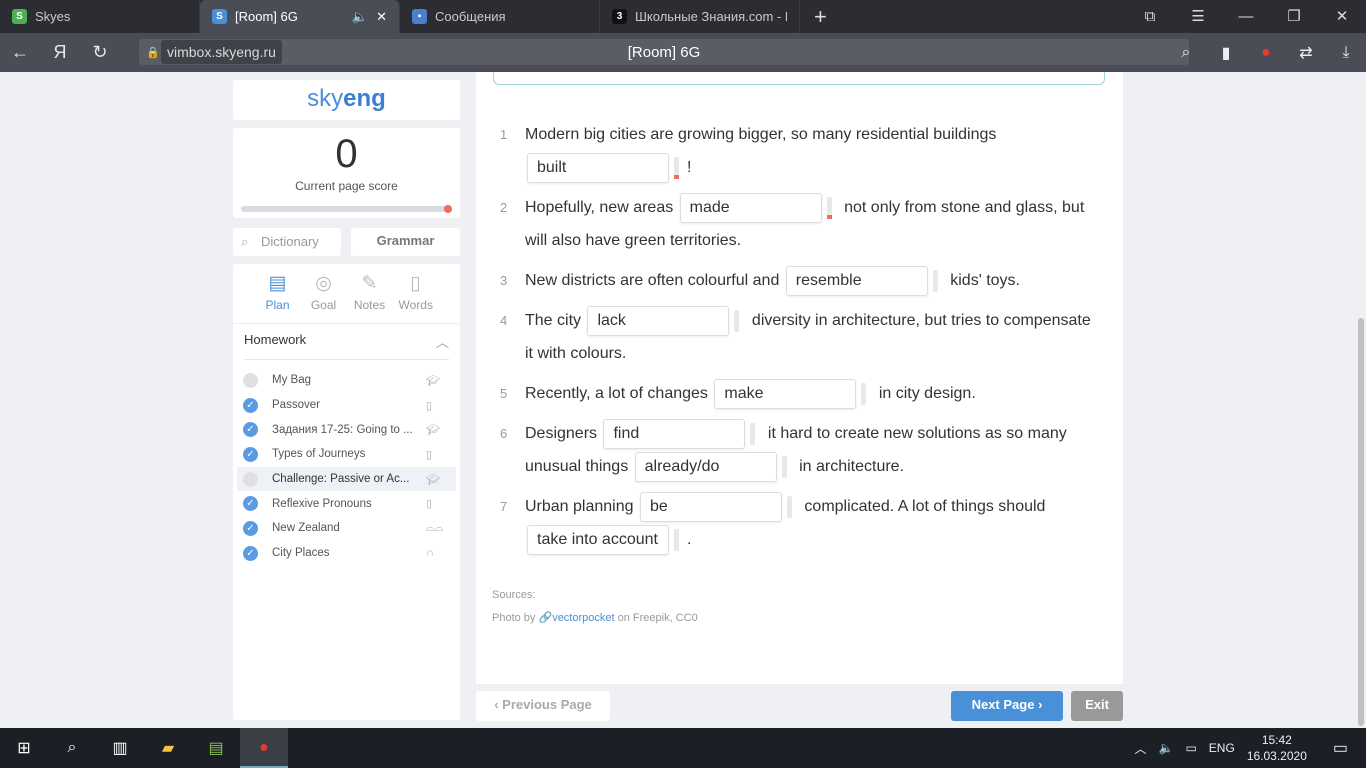 Image resolution: width=1366 pixels, height=768 pixels. What do you see at coordinates (346, 405) in the screenshot?
I see `lesson-item: ✓ Passover ▯` at bounding box center [346, 405].